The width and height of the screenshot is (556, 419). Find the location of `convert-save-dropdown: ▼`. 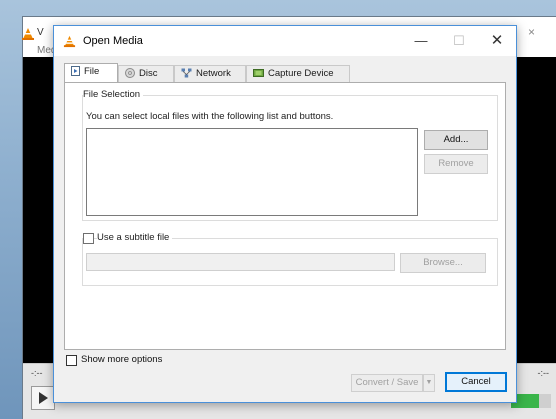

convert-save-dropdown: ▼ is located at coordinates (429, 383).